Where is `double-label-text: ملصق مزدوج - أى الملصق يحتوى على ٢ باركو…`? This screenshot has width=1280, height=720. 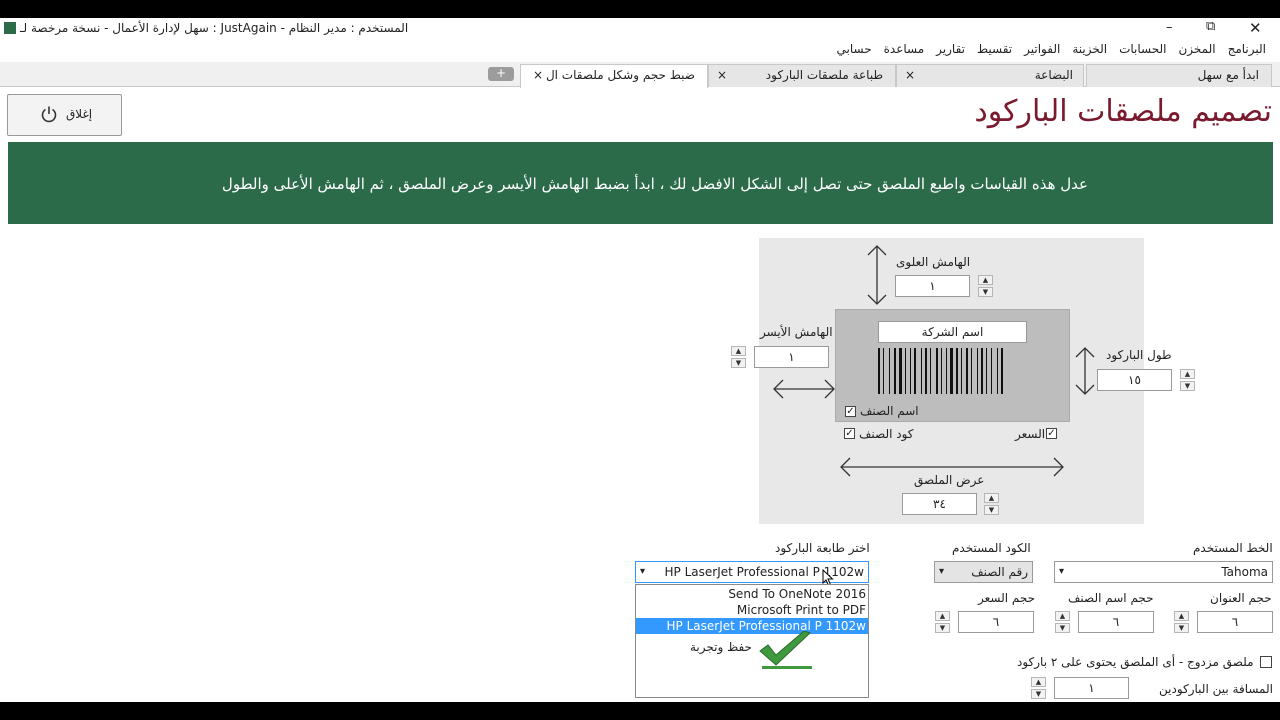
double-label-text: ملصق مزدوج - أى الملصق يحتوى على ٢ باركو… is located at coordinates (1135, 662).